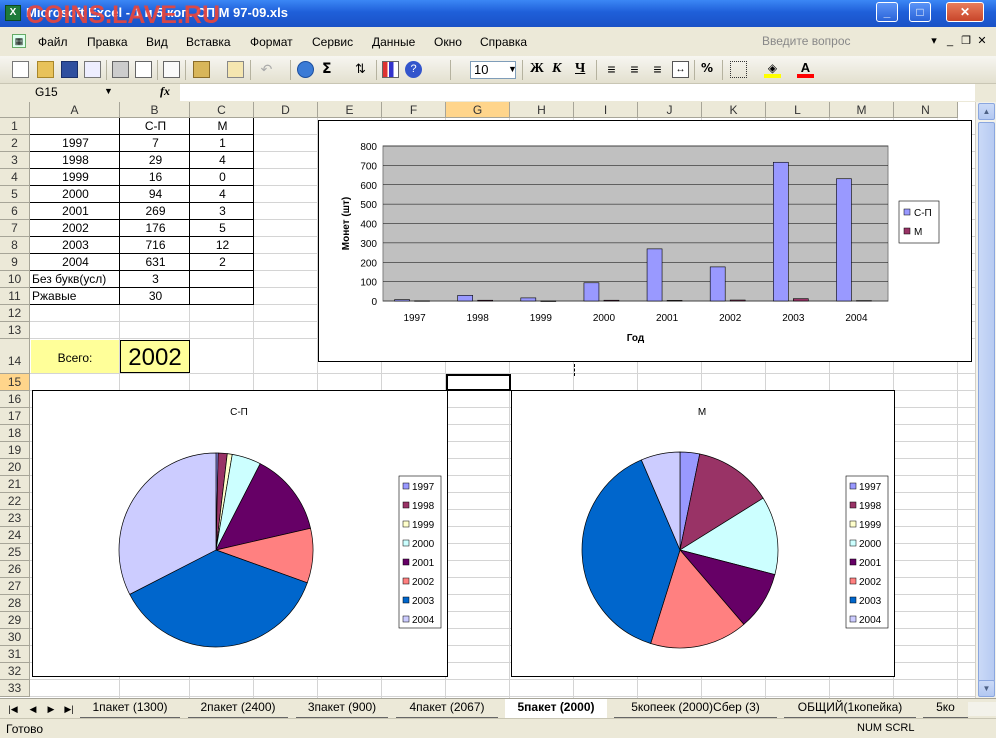 The height and width of the screenshot is (738, 996). What do you see at coordinates (717, 284) in the screenshot?
I see `bar-sp-2002` at bounding box center [717, 284].